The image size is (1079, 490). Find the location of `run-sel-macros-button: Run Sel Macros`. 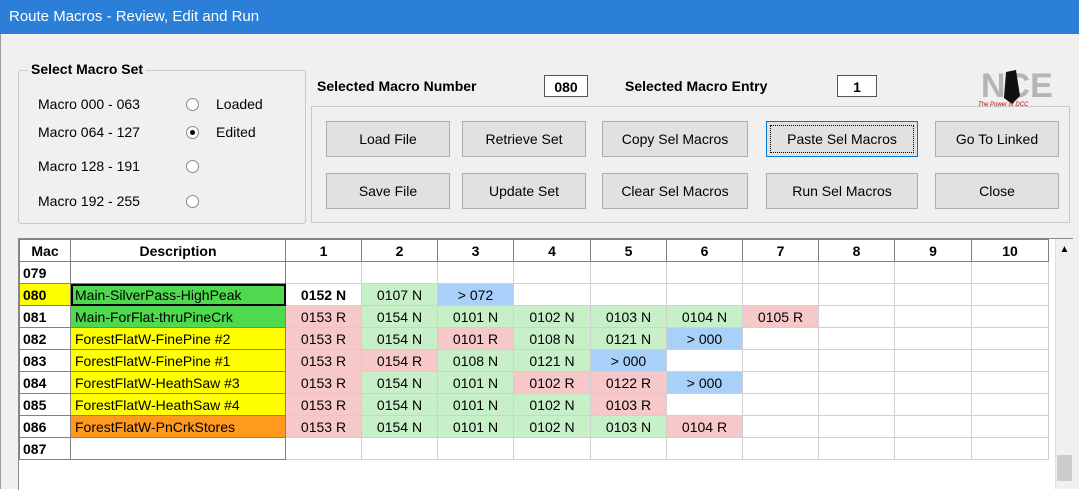

run-sel-macros-button: Run Sel Macros is located at coordinates (842, 191).